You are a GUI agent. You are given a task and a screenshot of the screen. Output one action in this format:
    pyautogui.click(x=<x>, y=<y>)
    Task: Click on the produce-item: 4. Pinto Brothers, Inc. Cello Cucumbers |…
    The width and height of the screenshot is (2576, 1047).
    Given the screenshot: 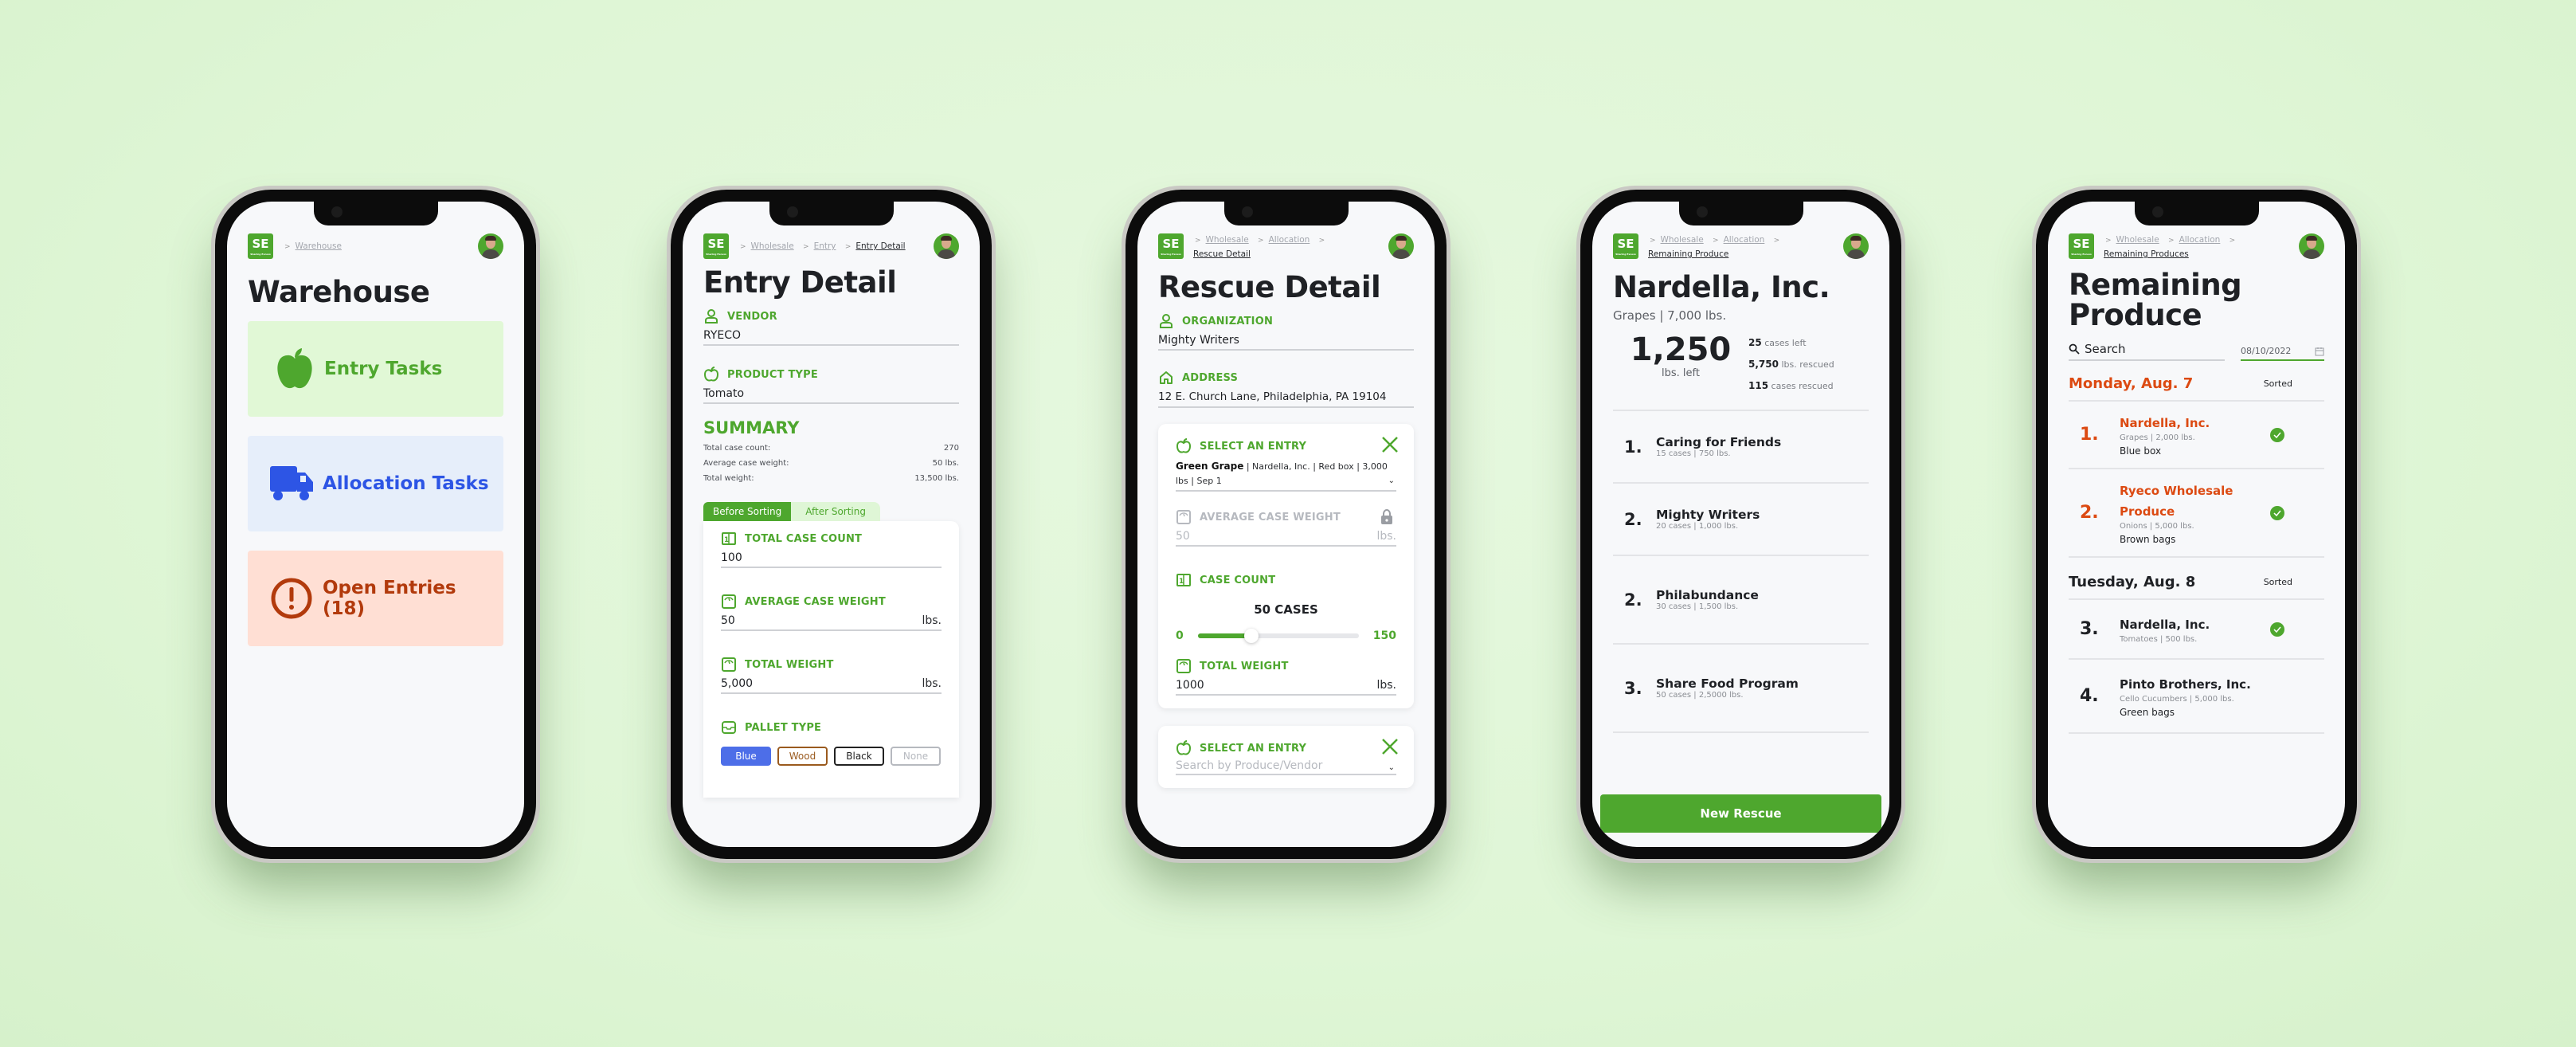 What is the action you would take?
    pyautogui.click(x=2196, y=697)
    